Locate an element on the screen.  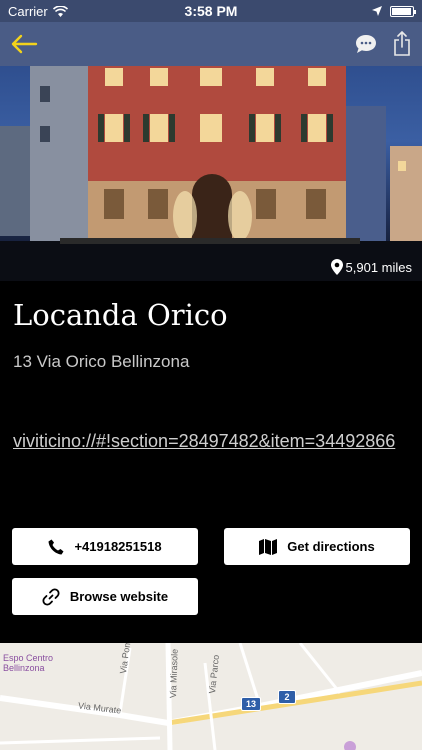
get-directions-button: Get directions is located at coordinates (317, 546).